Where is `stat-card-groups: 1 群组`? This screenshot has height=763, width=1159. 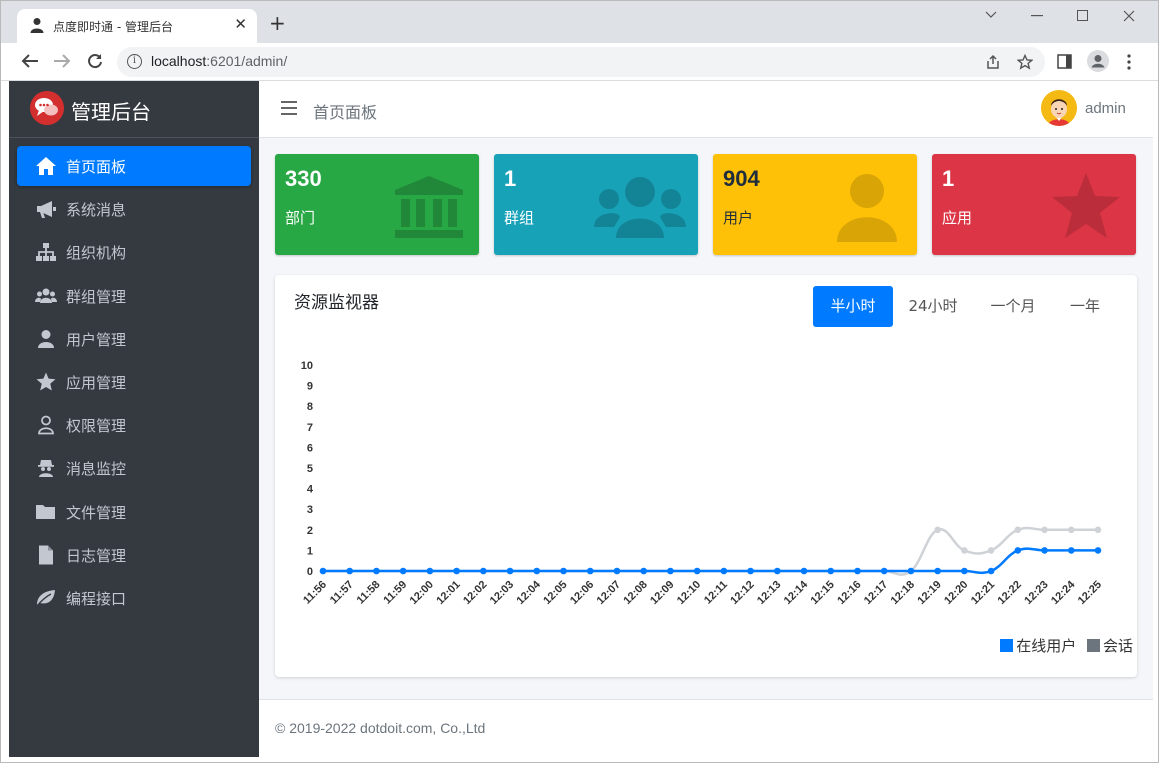 stat-card-groups: 1 群组 is located at coordinates (596, 204).